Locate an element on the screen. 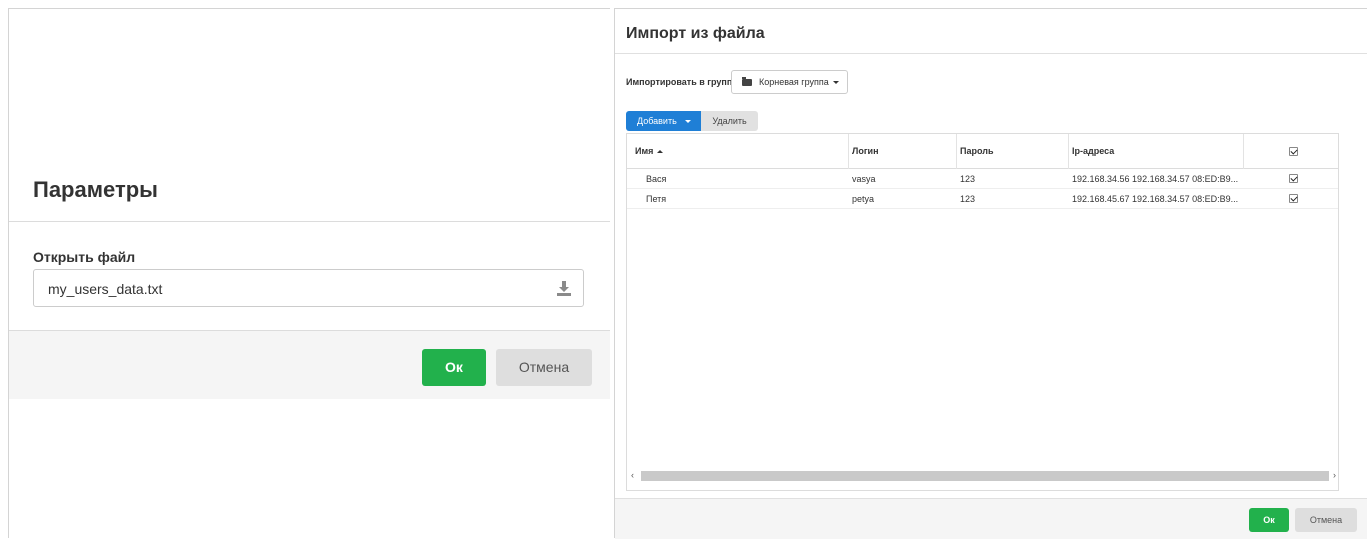 This screenshot has height=539, width=1367. scroll-left-icon: ‹ is located at coordinates (632, 475).